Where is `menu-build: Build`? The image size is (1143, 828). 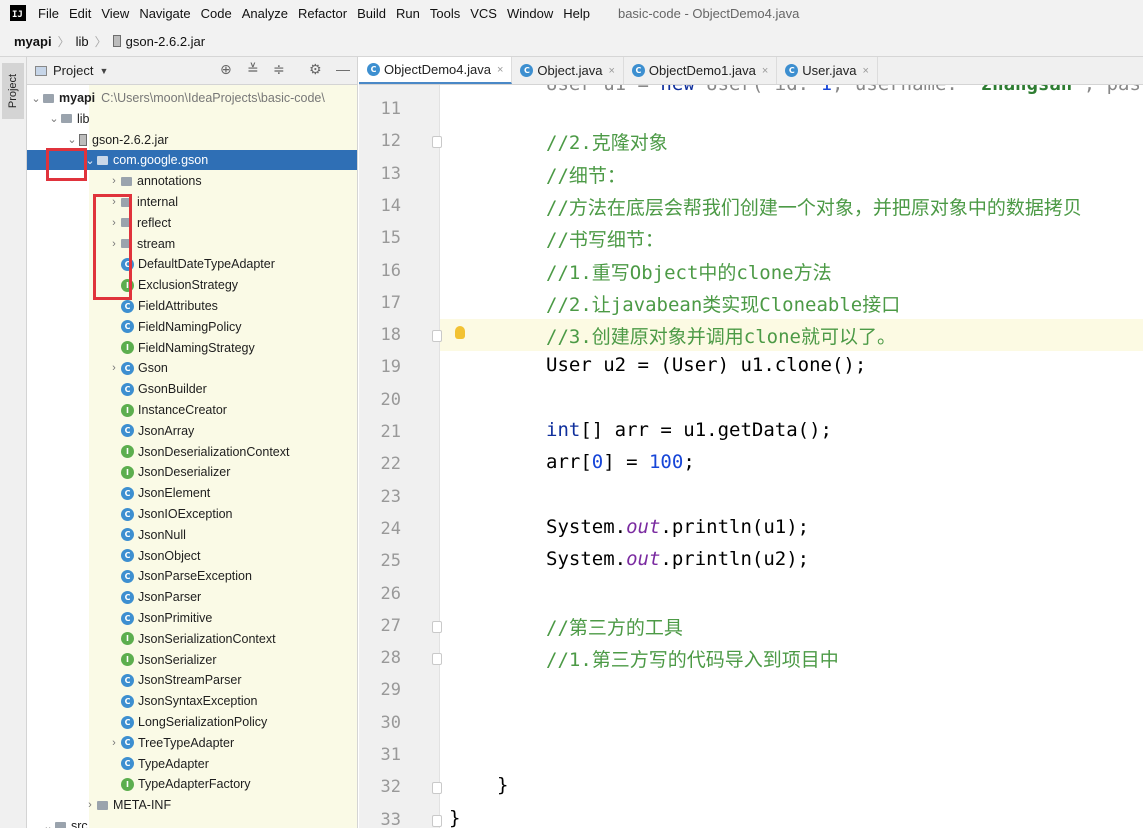 menu-build: Build is located at coordinates (371, 13).